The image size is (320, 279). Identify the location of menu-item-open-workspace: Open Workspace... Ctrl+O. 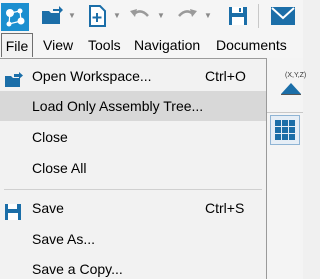
(133, 76).